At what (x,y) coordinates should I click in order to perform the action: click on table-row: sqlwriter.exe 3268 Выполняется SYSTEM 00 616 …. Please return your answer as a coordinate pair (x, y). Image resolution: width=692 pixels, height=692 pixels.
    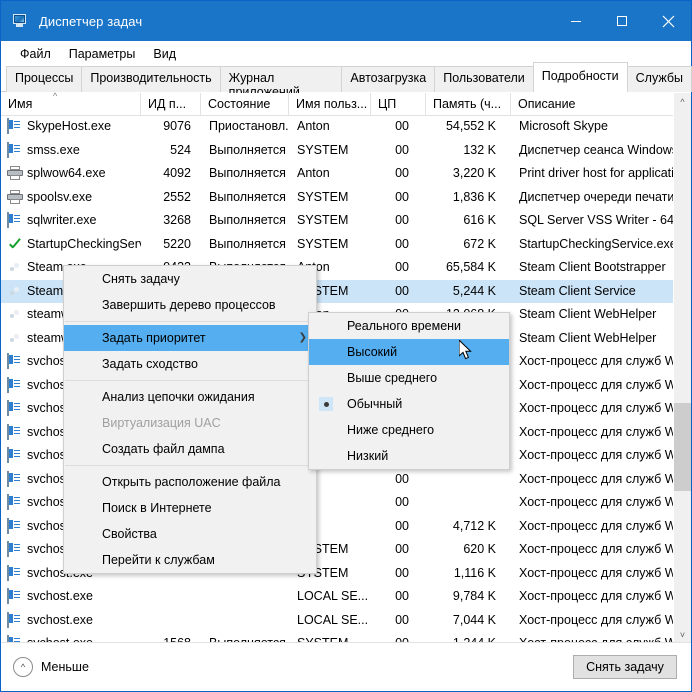
    Looking at the image, I should click on (337, 221).